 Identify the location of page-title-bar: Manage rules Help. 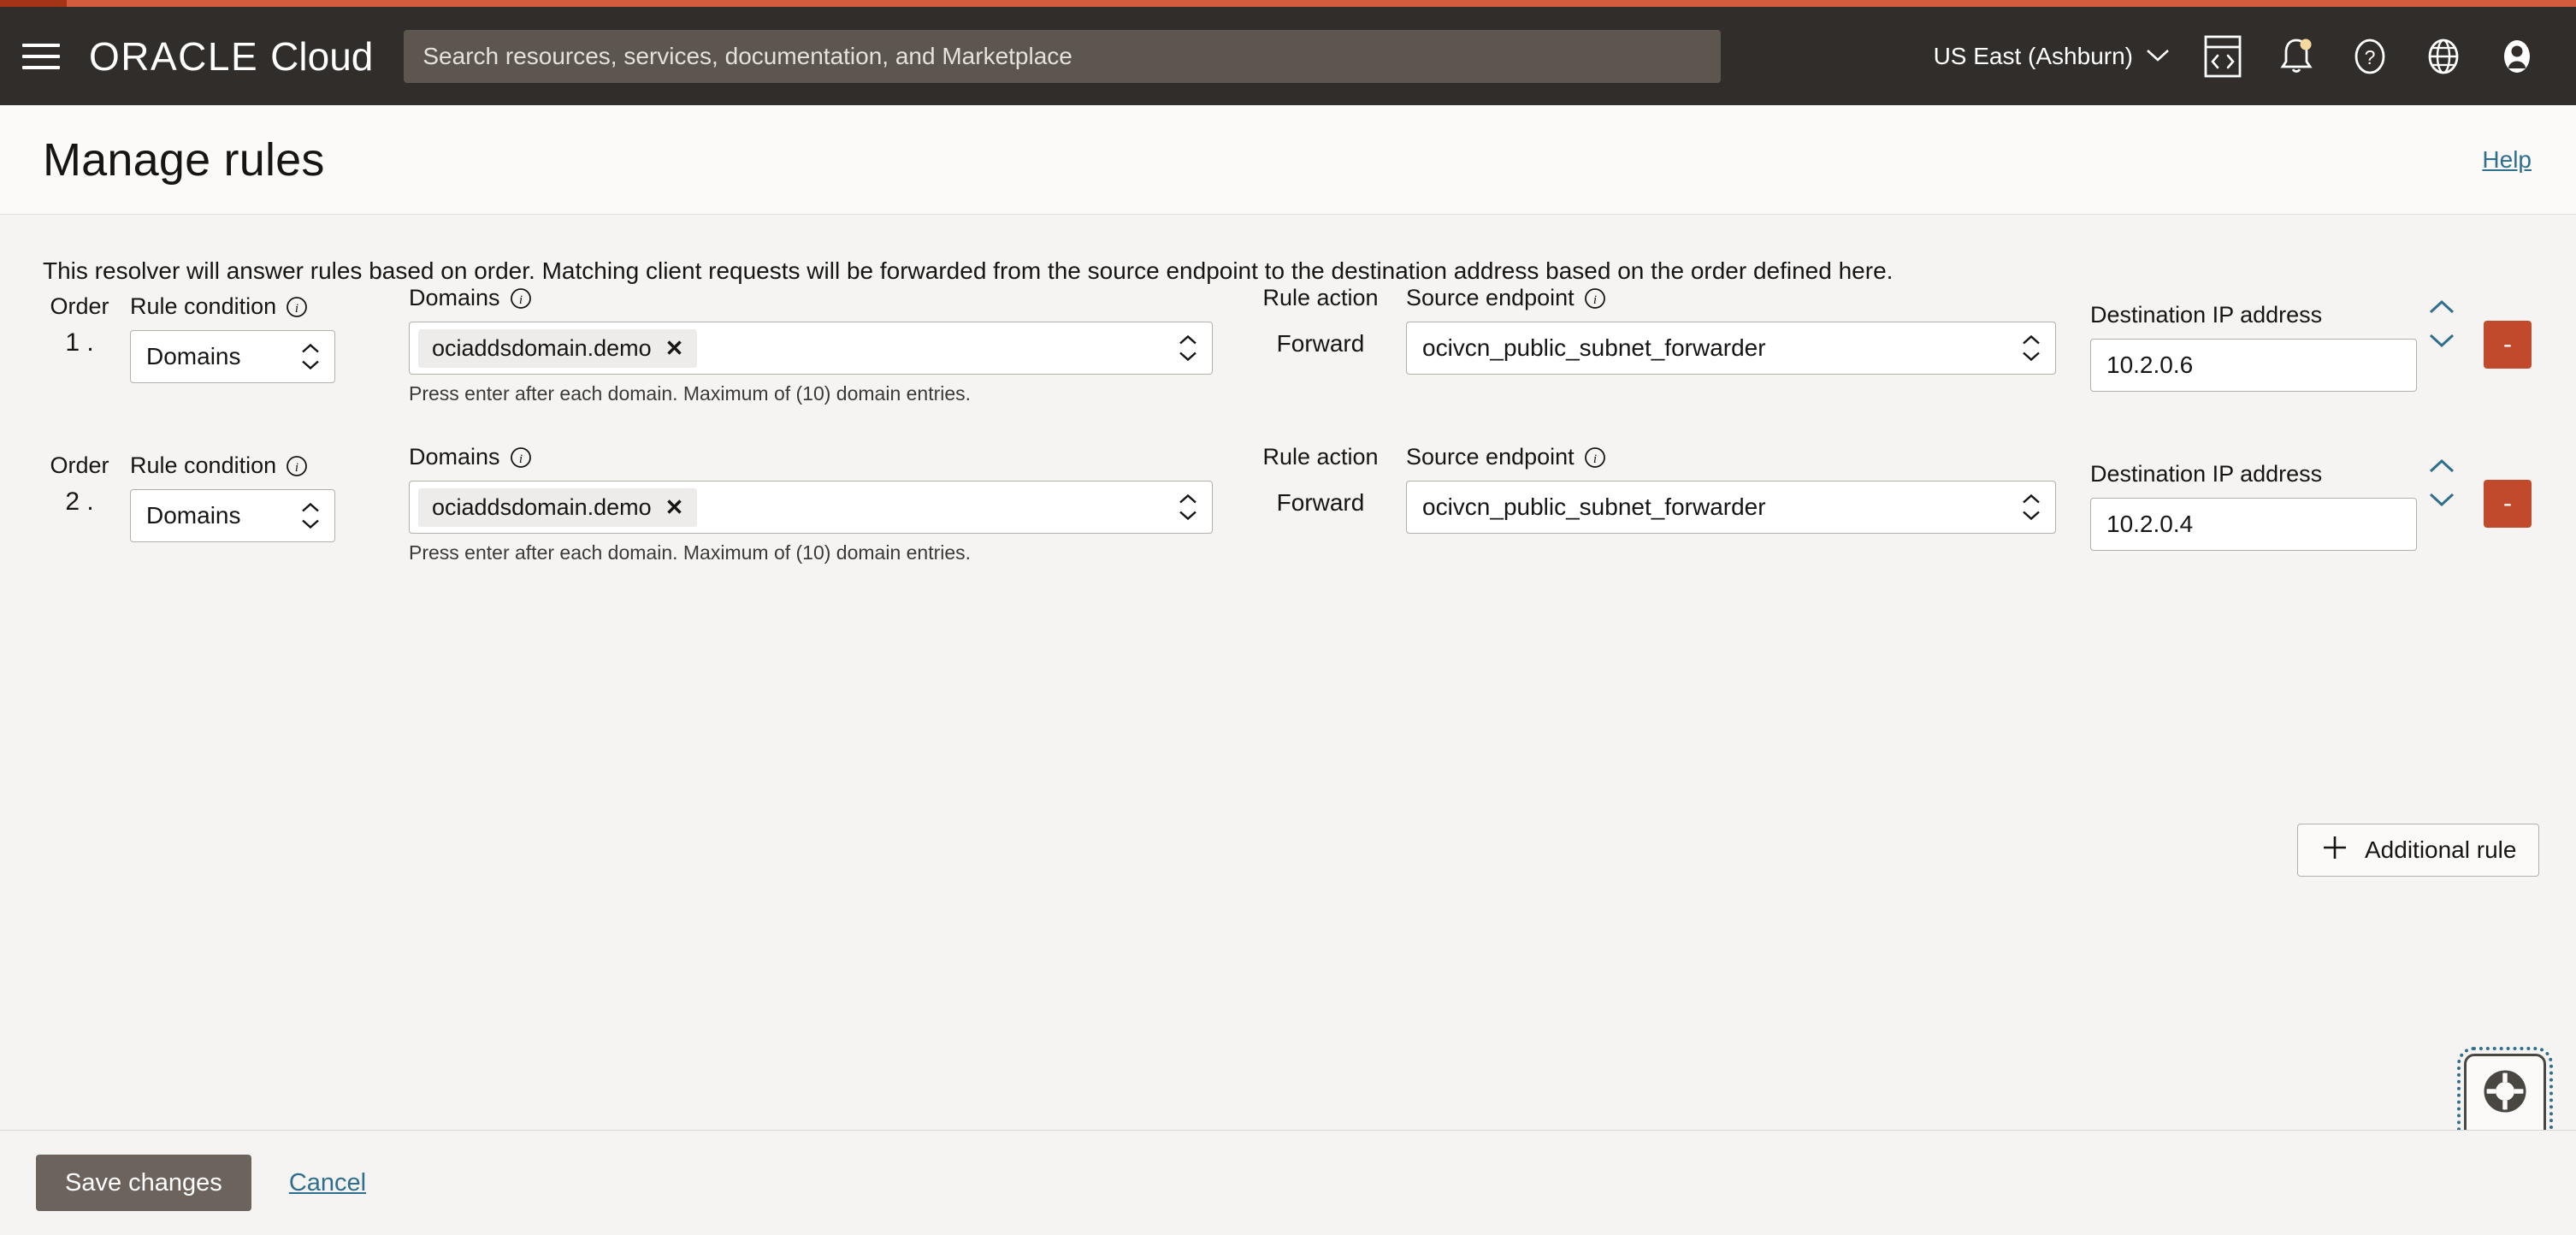
(1288, 160).